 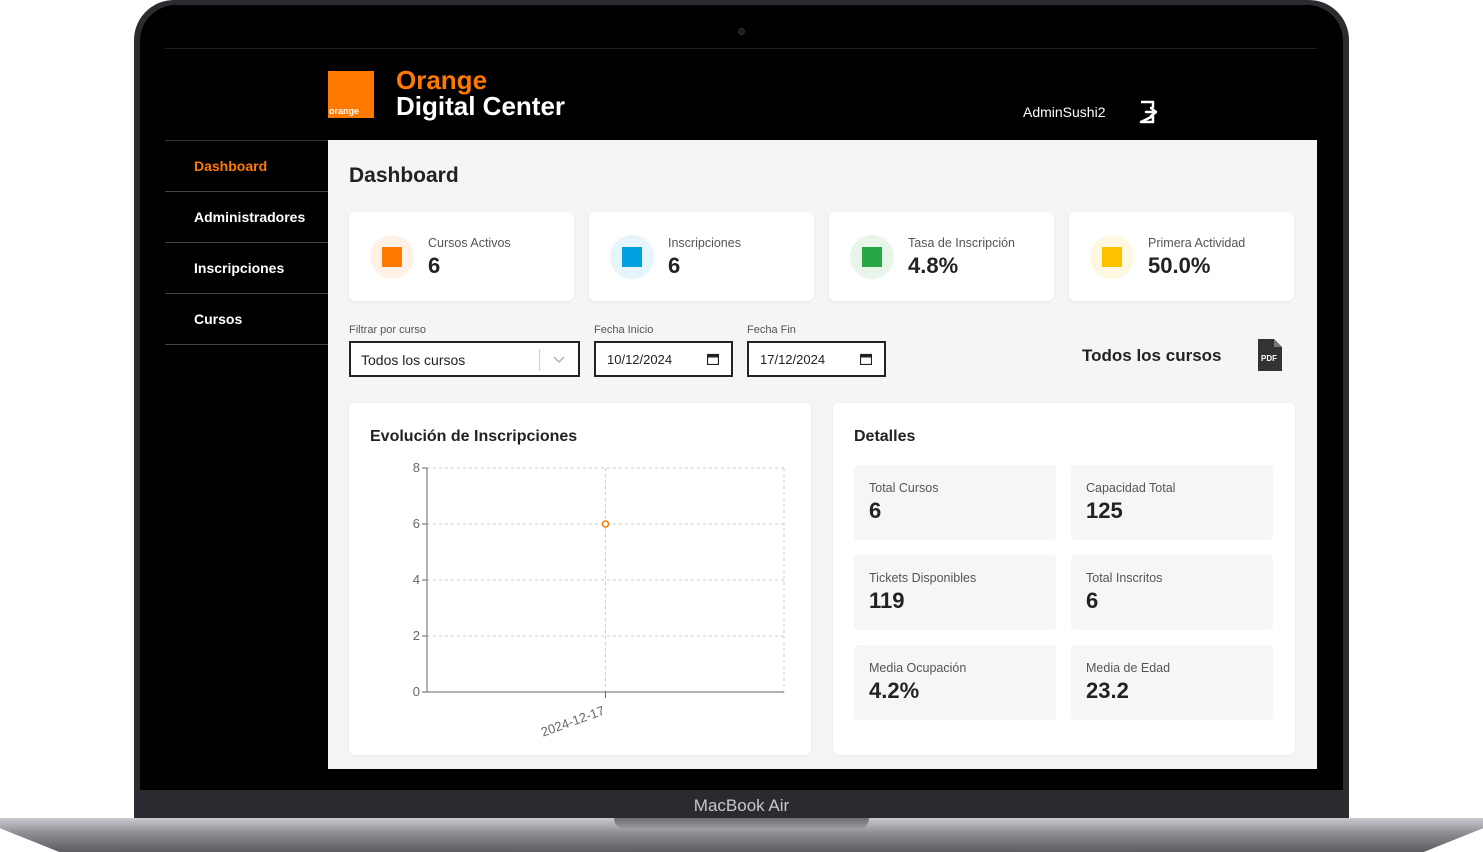 I want to click on end-date-value: 17/12/2024, so click(x=793, y=359).